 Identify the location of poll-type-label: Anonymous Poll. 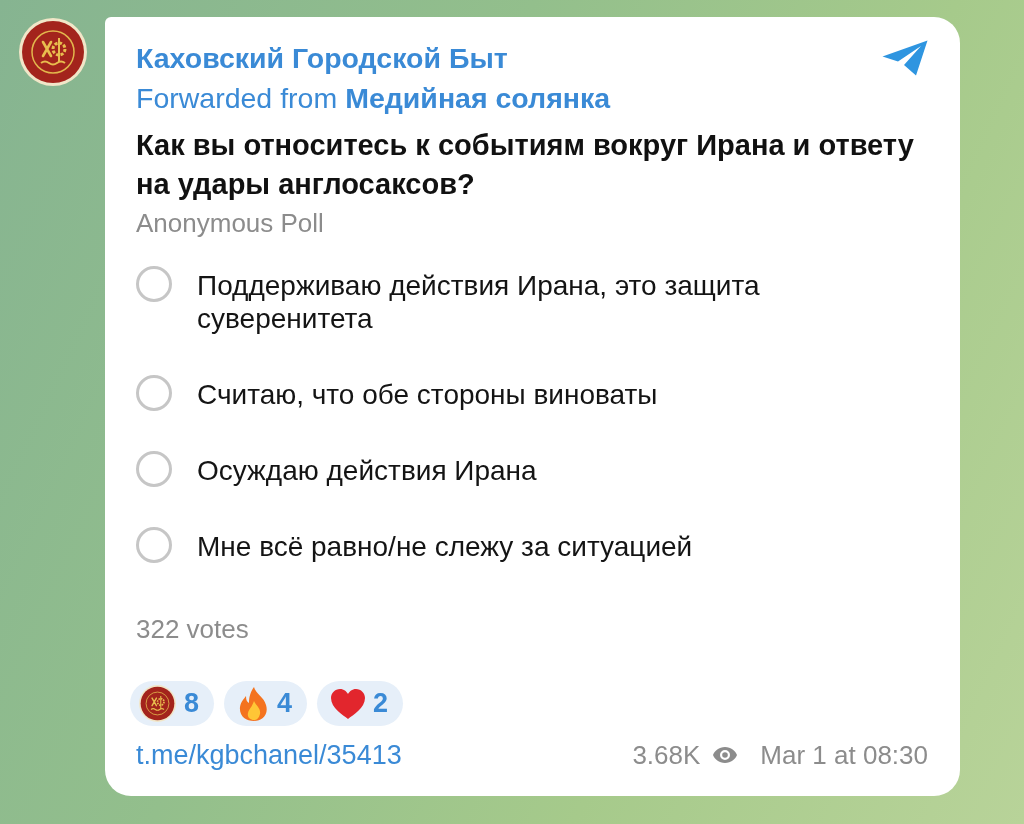
(230, 223).